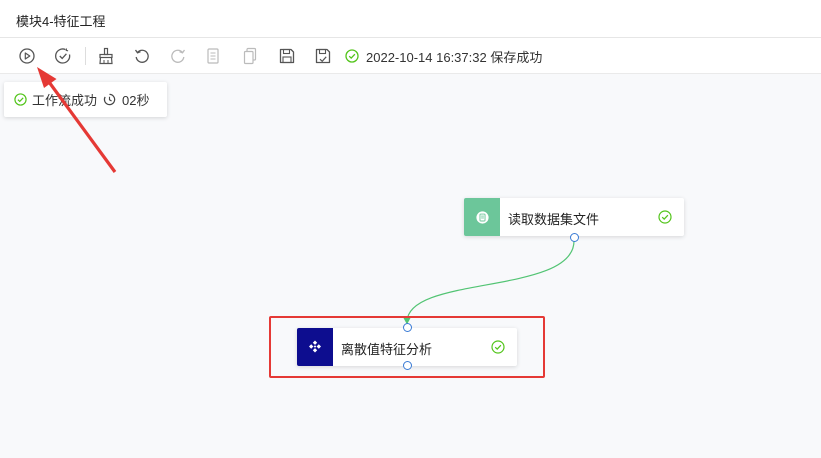 Image resolution: width=821 pixels, height=458 pixels. I want to click on save-button, so click(287, 56).